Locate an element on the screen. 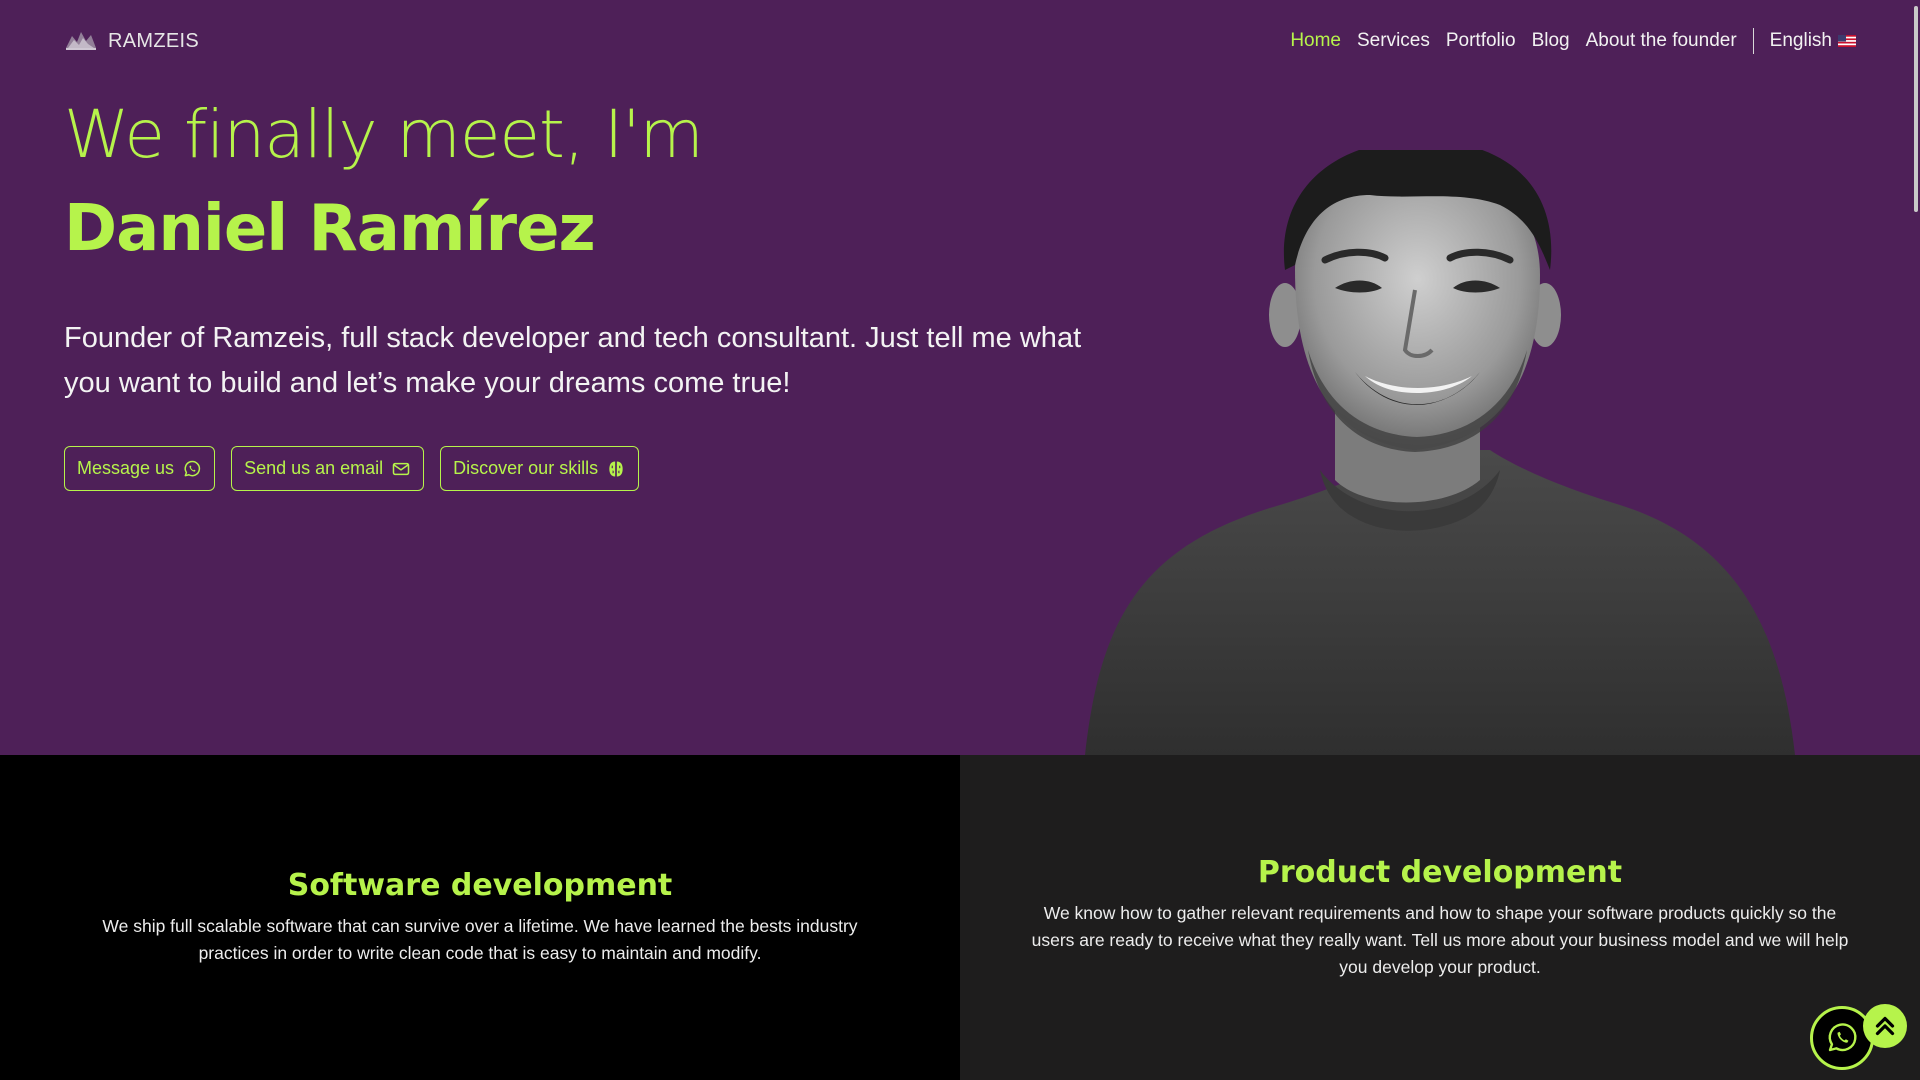 Image resolution: width=1920 pixels, height=1080 pixels. double-chevron-up-icon is located at coordinates (1885, 1026).